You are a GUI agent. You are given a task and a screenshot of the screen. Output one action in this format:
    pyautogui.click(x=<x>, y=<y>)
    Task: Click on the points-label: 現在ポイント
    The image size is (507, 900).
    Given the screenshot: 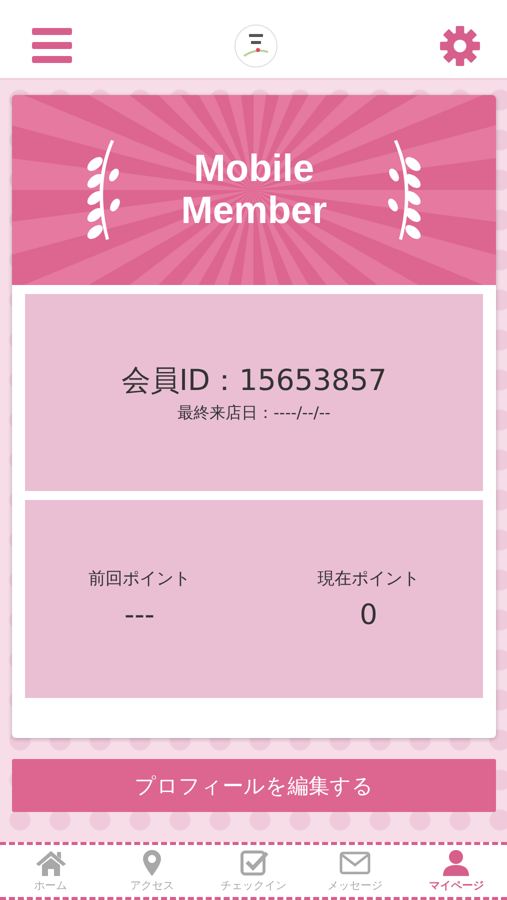 What is the action you would take?
    pyautogui.click(x=369, y=579)
    